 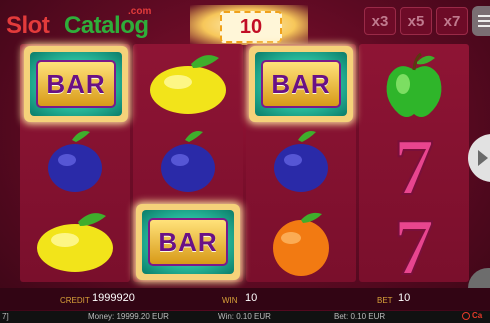 What do you see at coordinates (5, 316) in the screenshot?
I see `footer-left: 7]` at bounding box center [5, 316].